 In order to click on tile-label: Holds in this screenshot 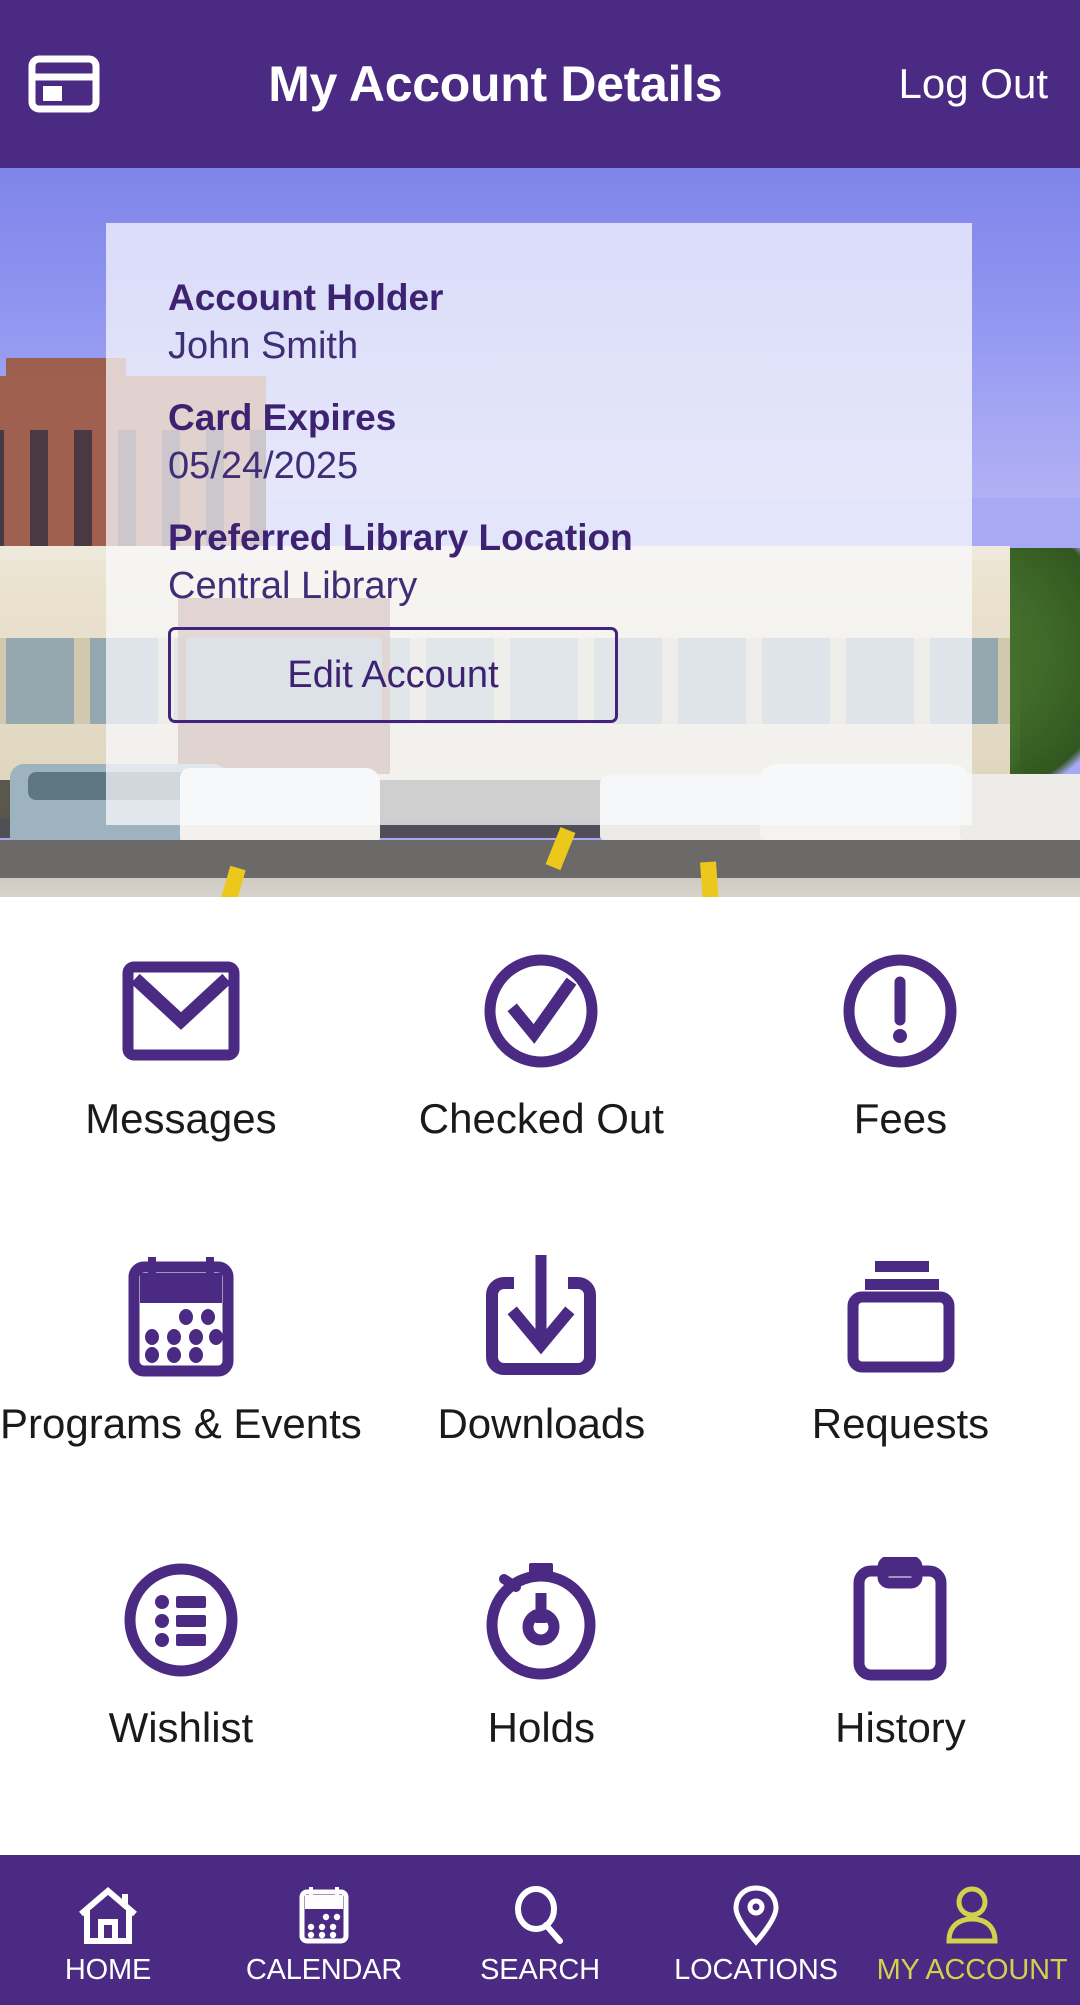, I will do `click(541, 1728)`.